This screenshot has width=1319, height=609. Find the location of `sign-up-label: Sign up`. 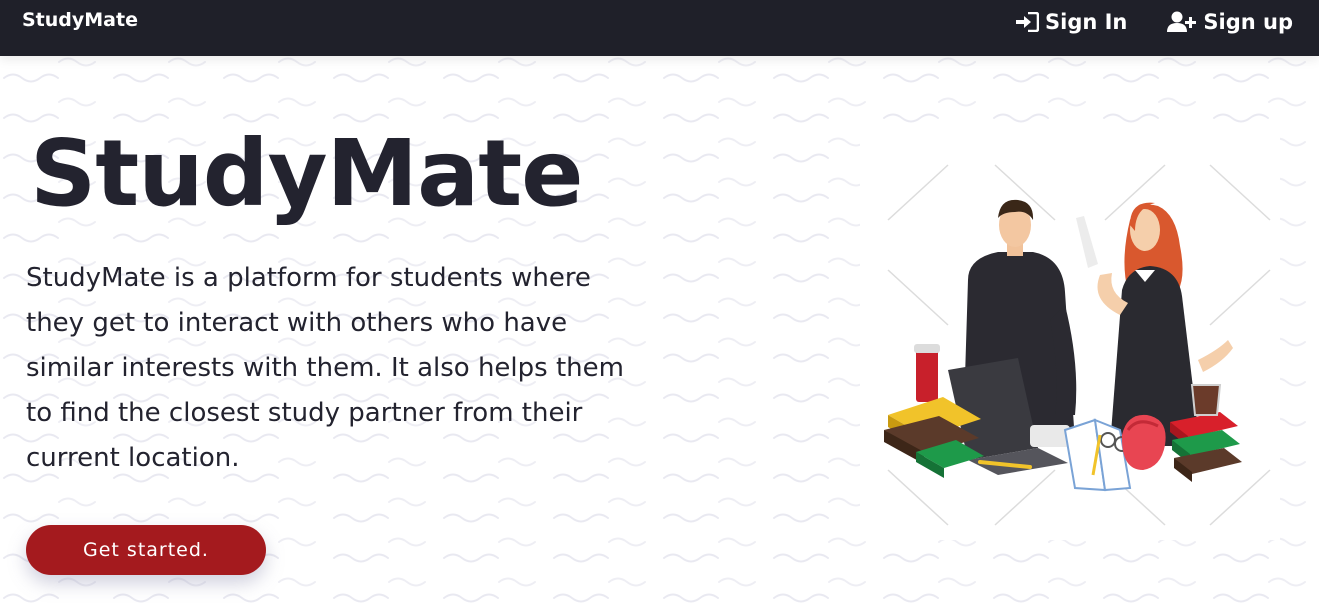

sign-up-label: Sign up is located at coordinates (1248, 22).